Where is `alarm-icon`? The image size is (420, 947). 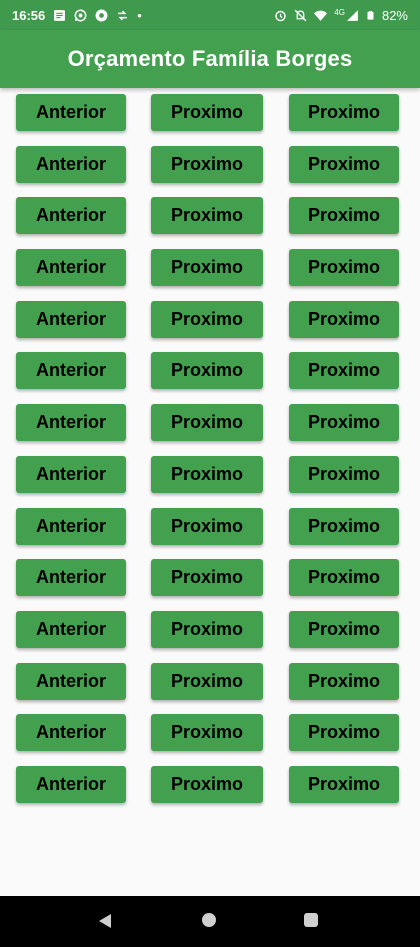 alarm-icon is located at coordinates (281, 15).